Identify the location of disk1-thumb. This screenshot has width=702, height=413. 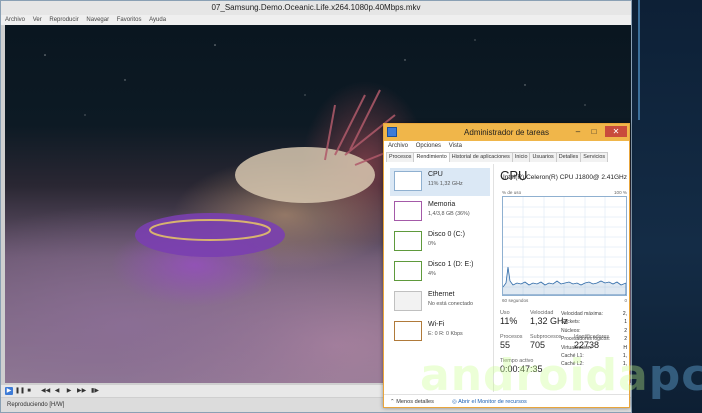
(408, 271).